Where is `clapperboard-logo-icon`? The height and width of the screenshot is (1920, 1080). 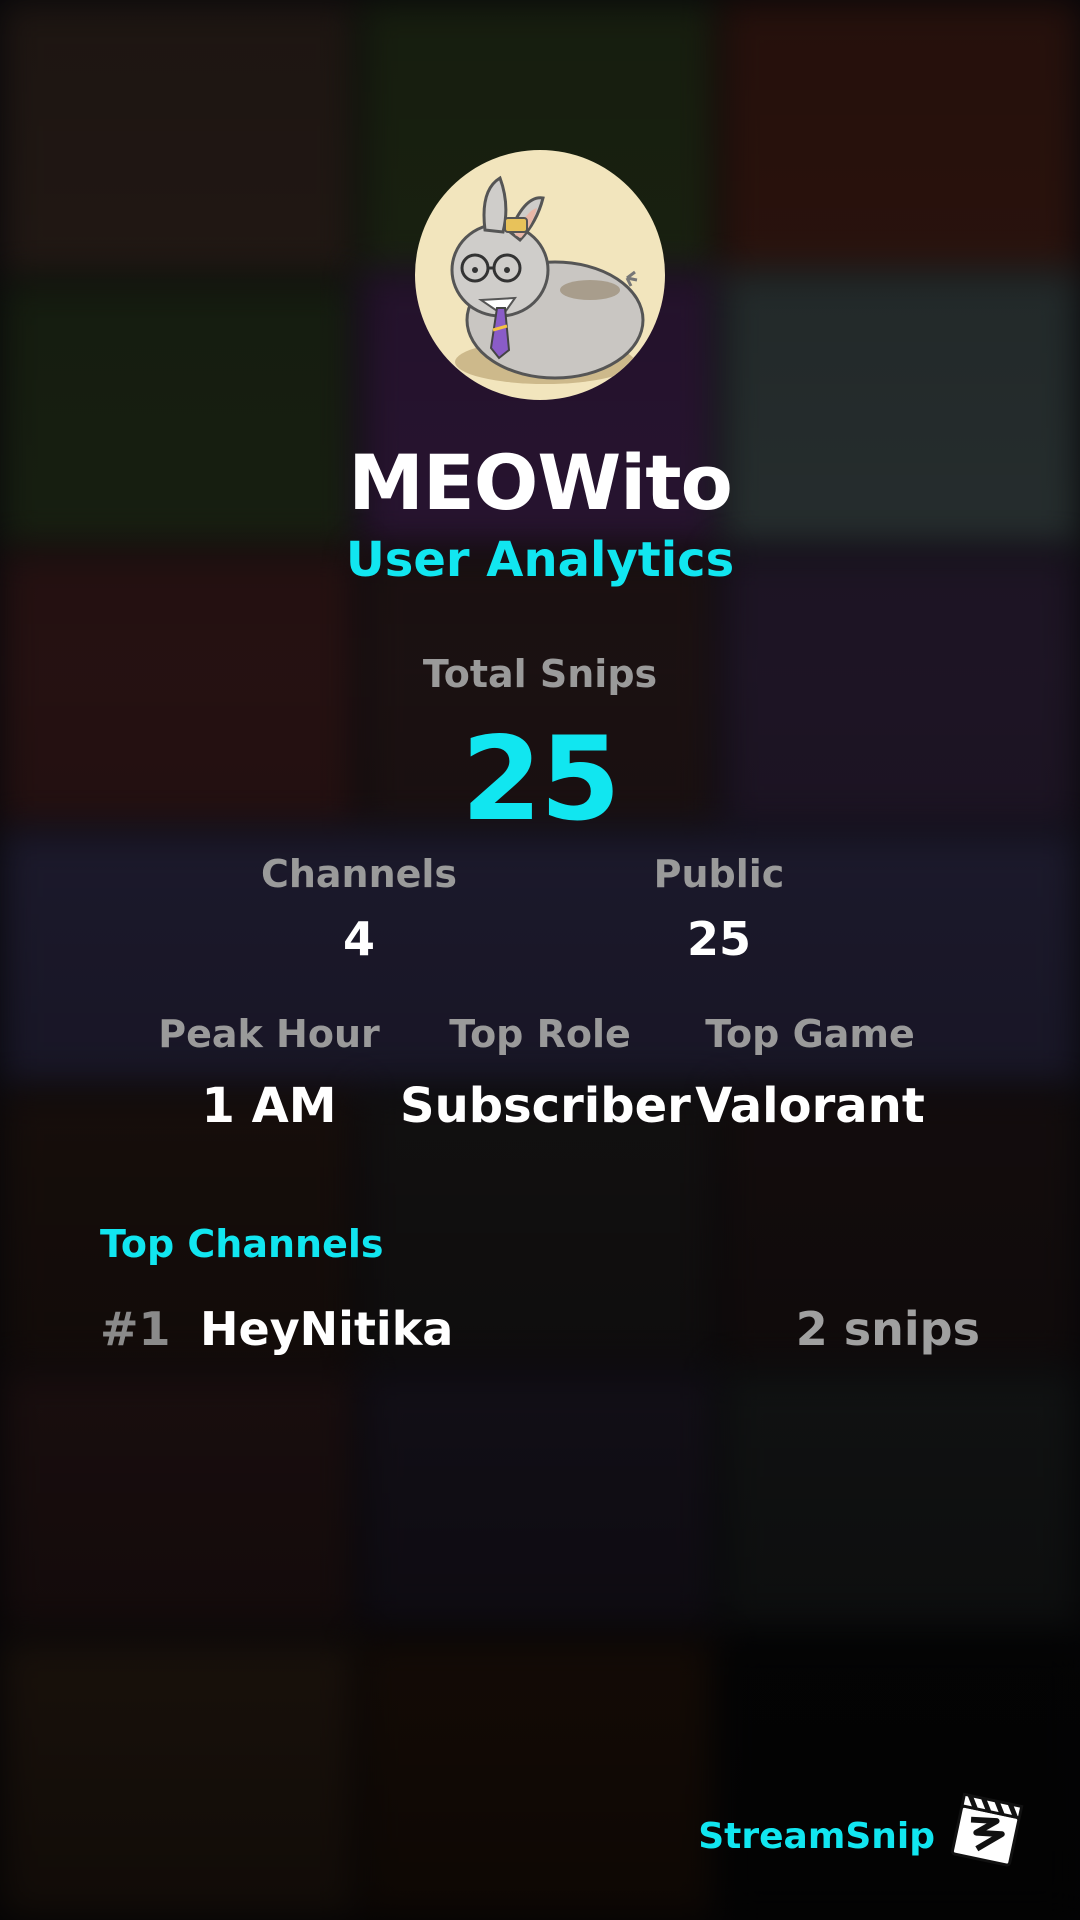 clapperboard-logo-icon is located at coordinates (987, 1829).